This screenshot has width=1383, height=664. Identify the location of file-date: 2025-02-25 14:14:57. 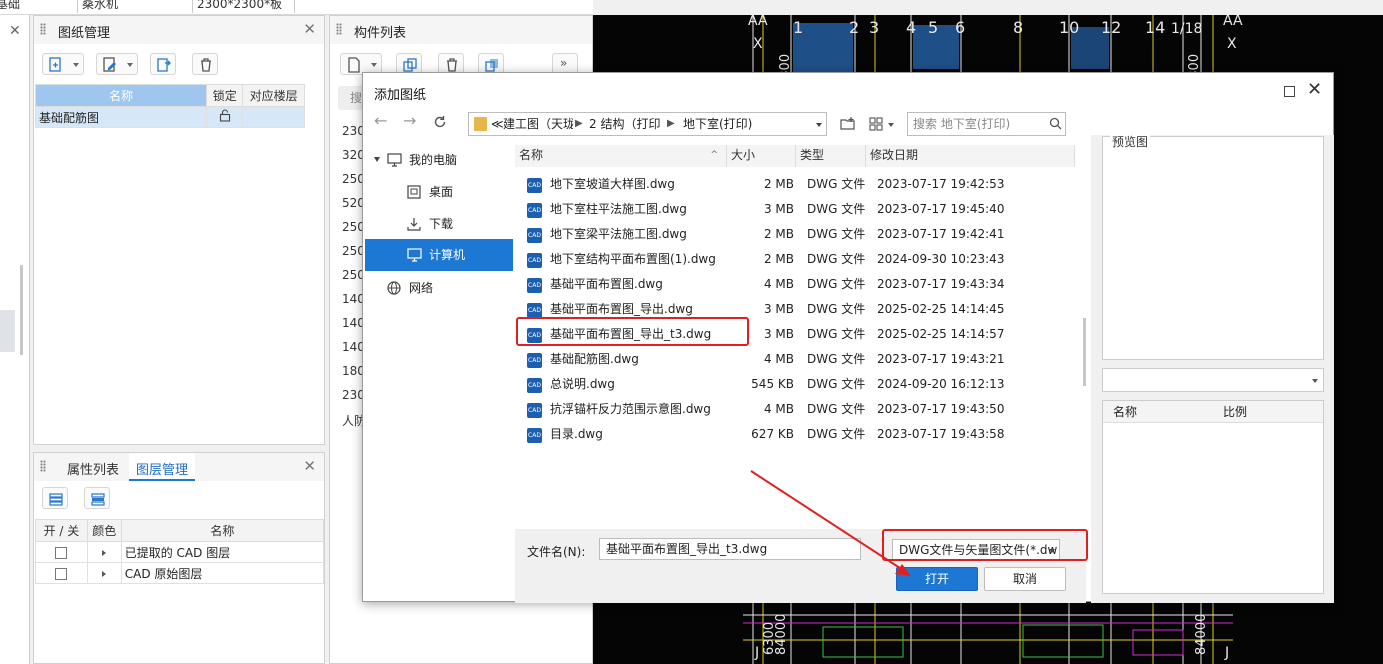
(941, 334).